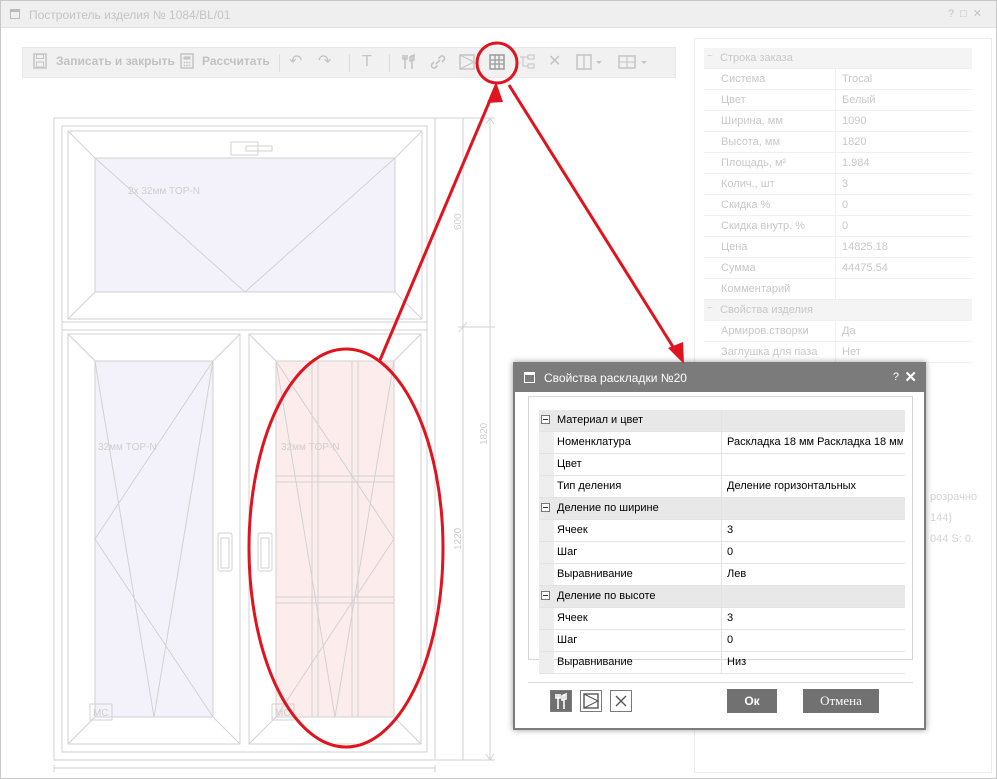  Describe the element at coordinates (722, 509) in the screenshot. I see `grid-group-header: Деление по ширине` at that location.